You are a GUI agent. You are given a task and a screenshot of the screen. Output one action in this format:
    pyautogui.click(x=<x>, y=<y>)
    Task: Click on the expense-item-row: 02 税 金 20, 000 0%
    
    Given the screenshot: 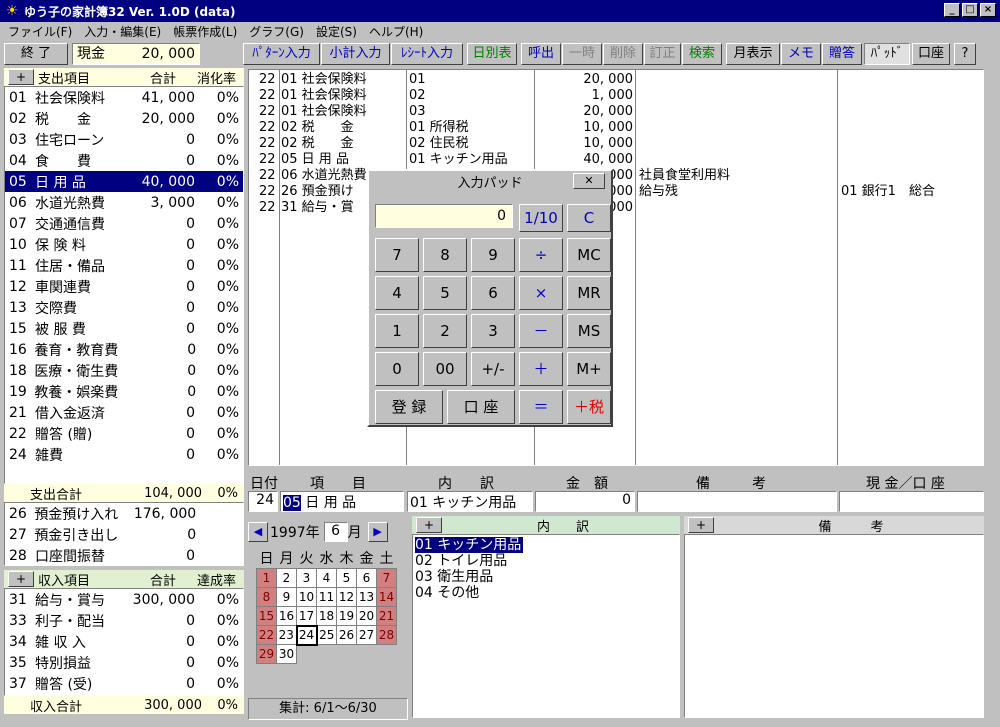 What is the action you would take?
    pyautogui.click(x=124, y=118)
    